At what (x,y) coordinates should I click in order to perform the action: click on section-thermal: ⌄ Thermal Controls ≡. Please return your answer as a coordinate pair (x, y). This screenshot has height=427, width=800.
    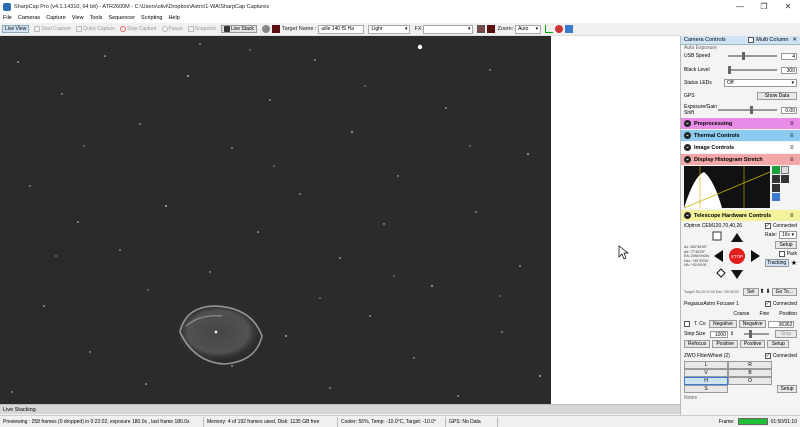
    Looking at the image, I should click on (740, 135).